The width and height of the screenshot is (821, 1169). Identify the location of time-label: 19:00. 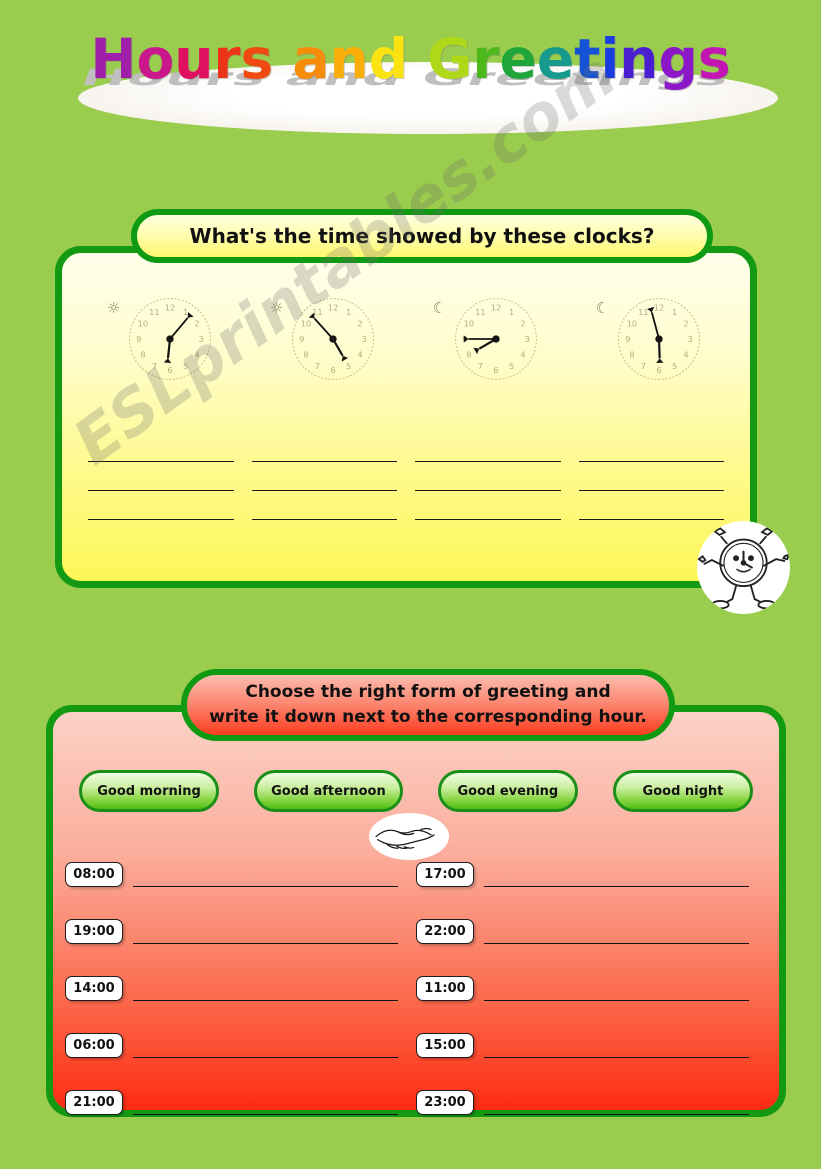
(94, 931).